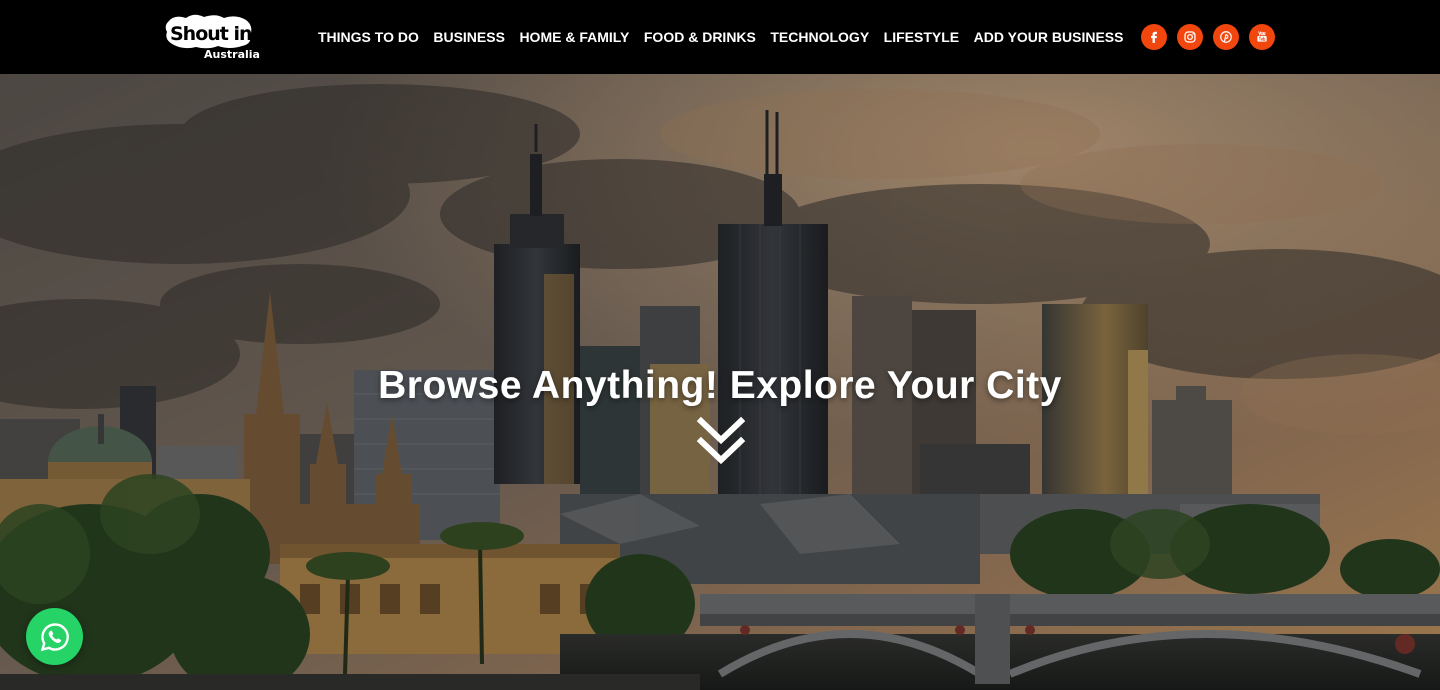  I want to click on instagram-button, so click(1190, 37).